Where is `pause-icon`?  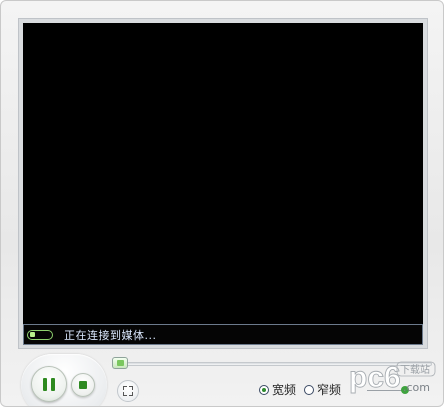 pause-icon is located at coordinates (49, 384).